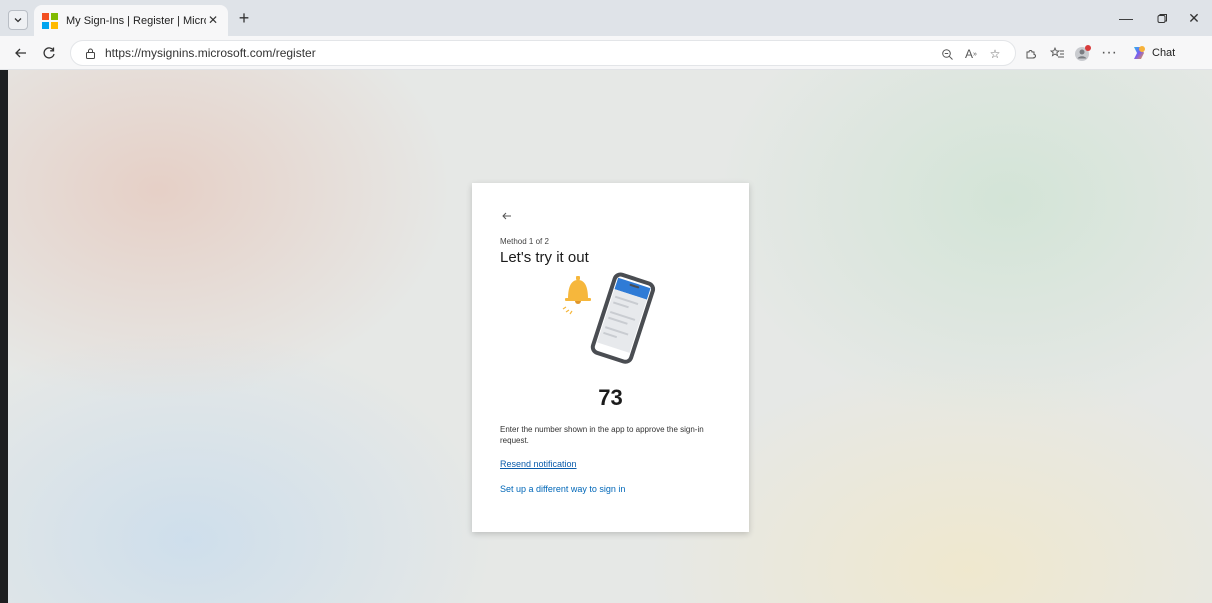  I want to click on tab-list-button, so click(18, 20).